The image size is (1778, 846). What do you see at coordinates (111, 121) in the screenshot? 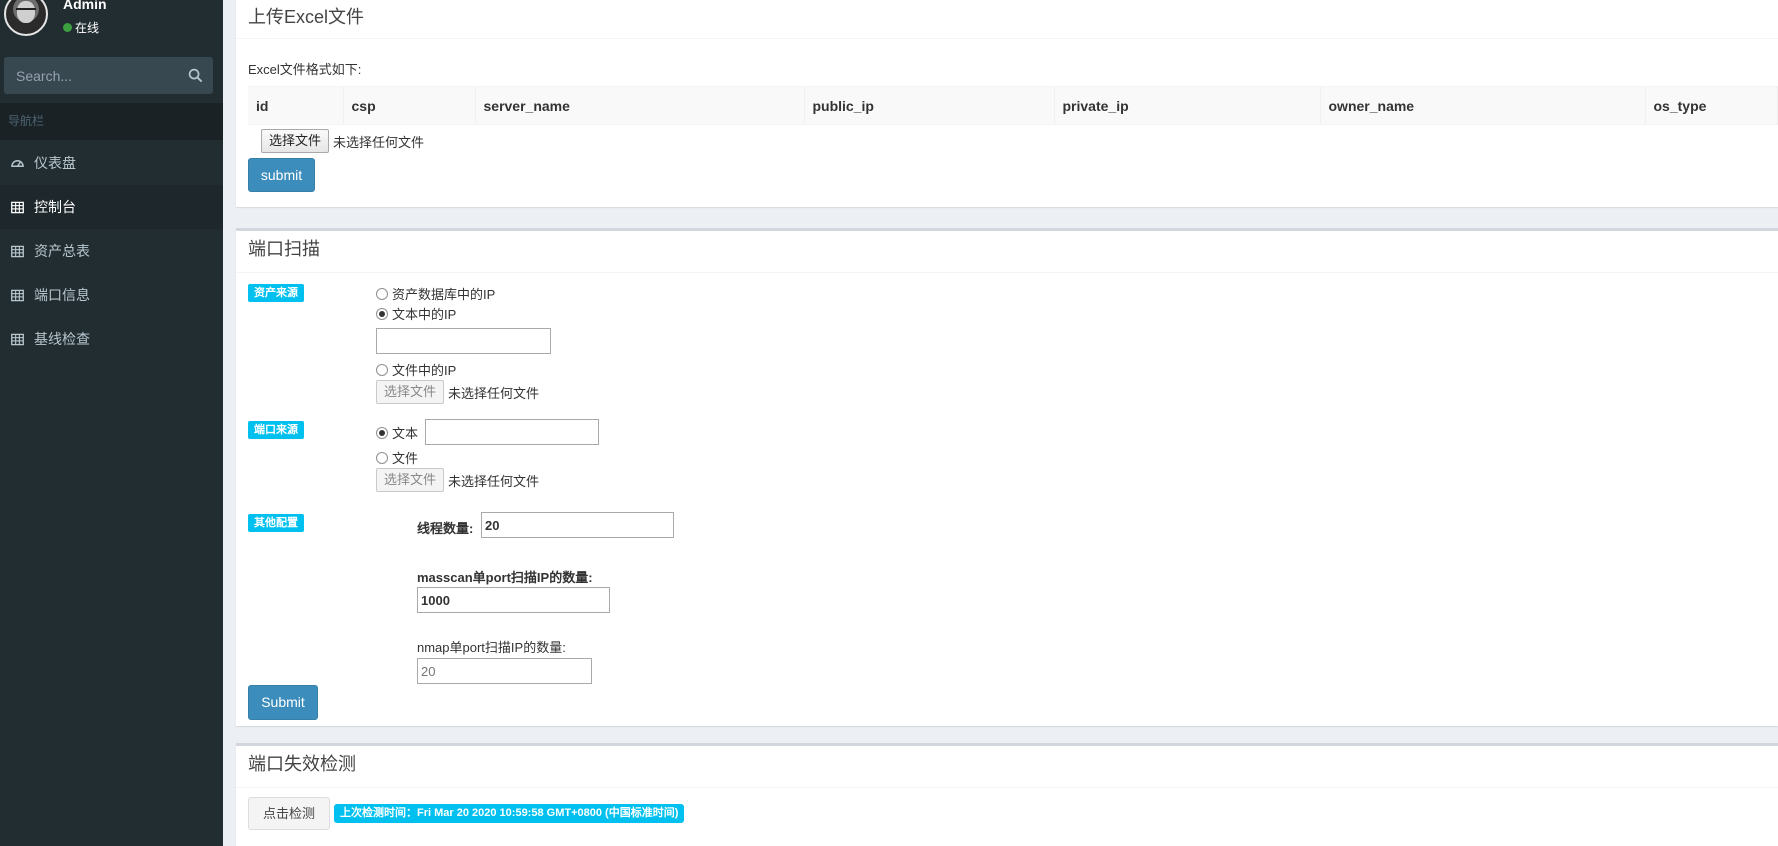
I see `nav-header: 导航栏` at bounding box center [111, 121].